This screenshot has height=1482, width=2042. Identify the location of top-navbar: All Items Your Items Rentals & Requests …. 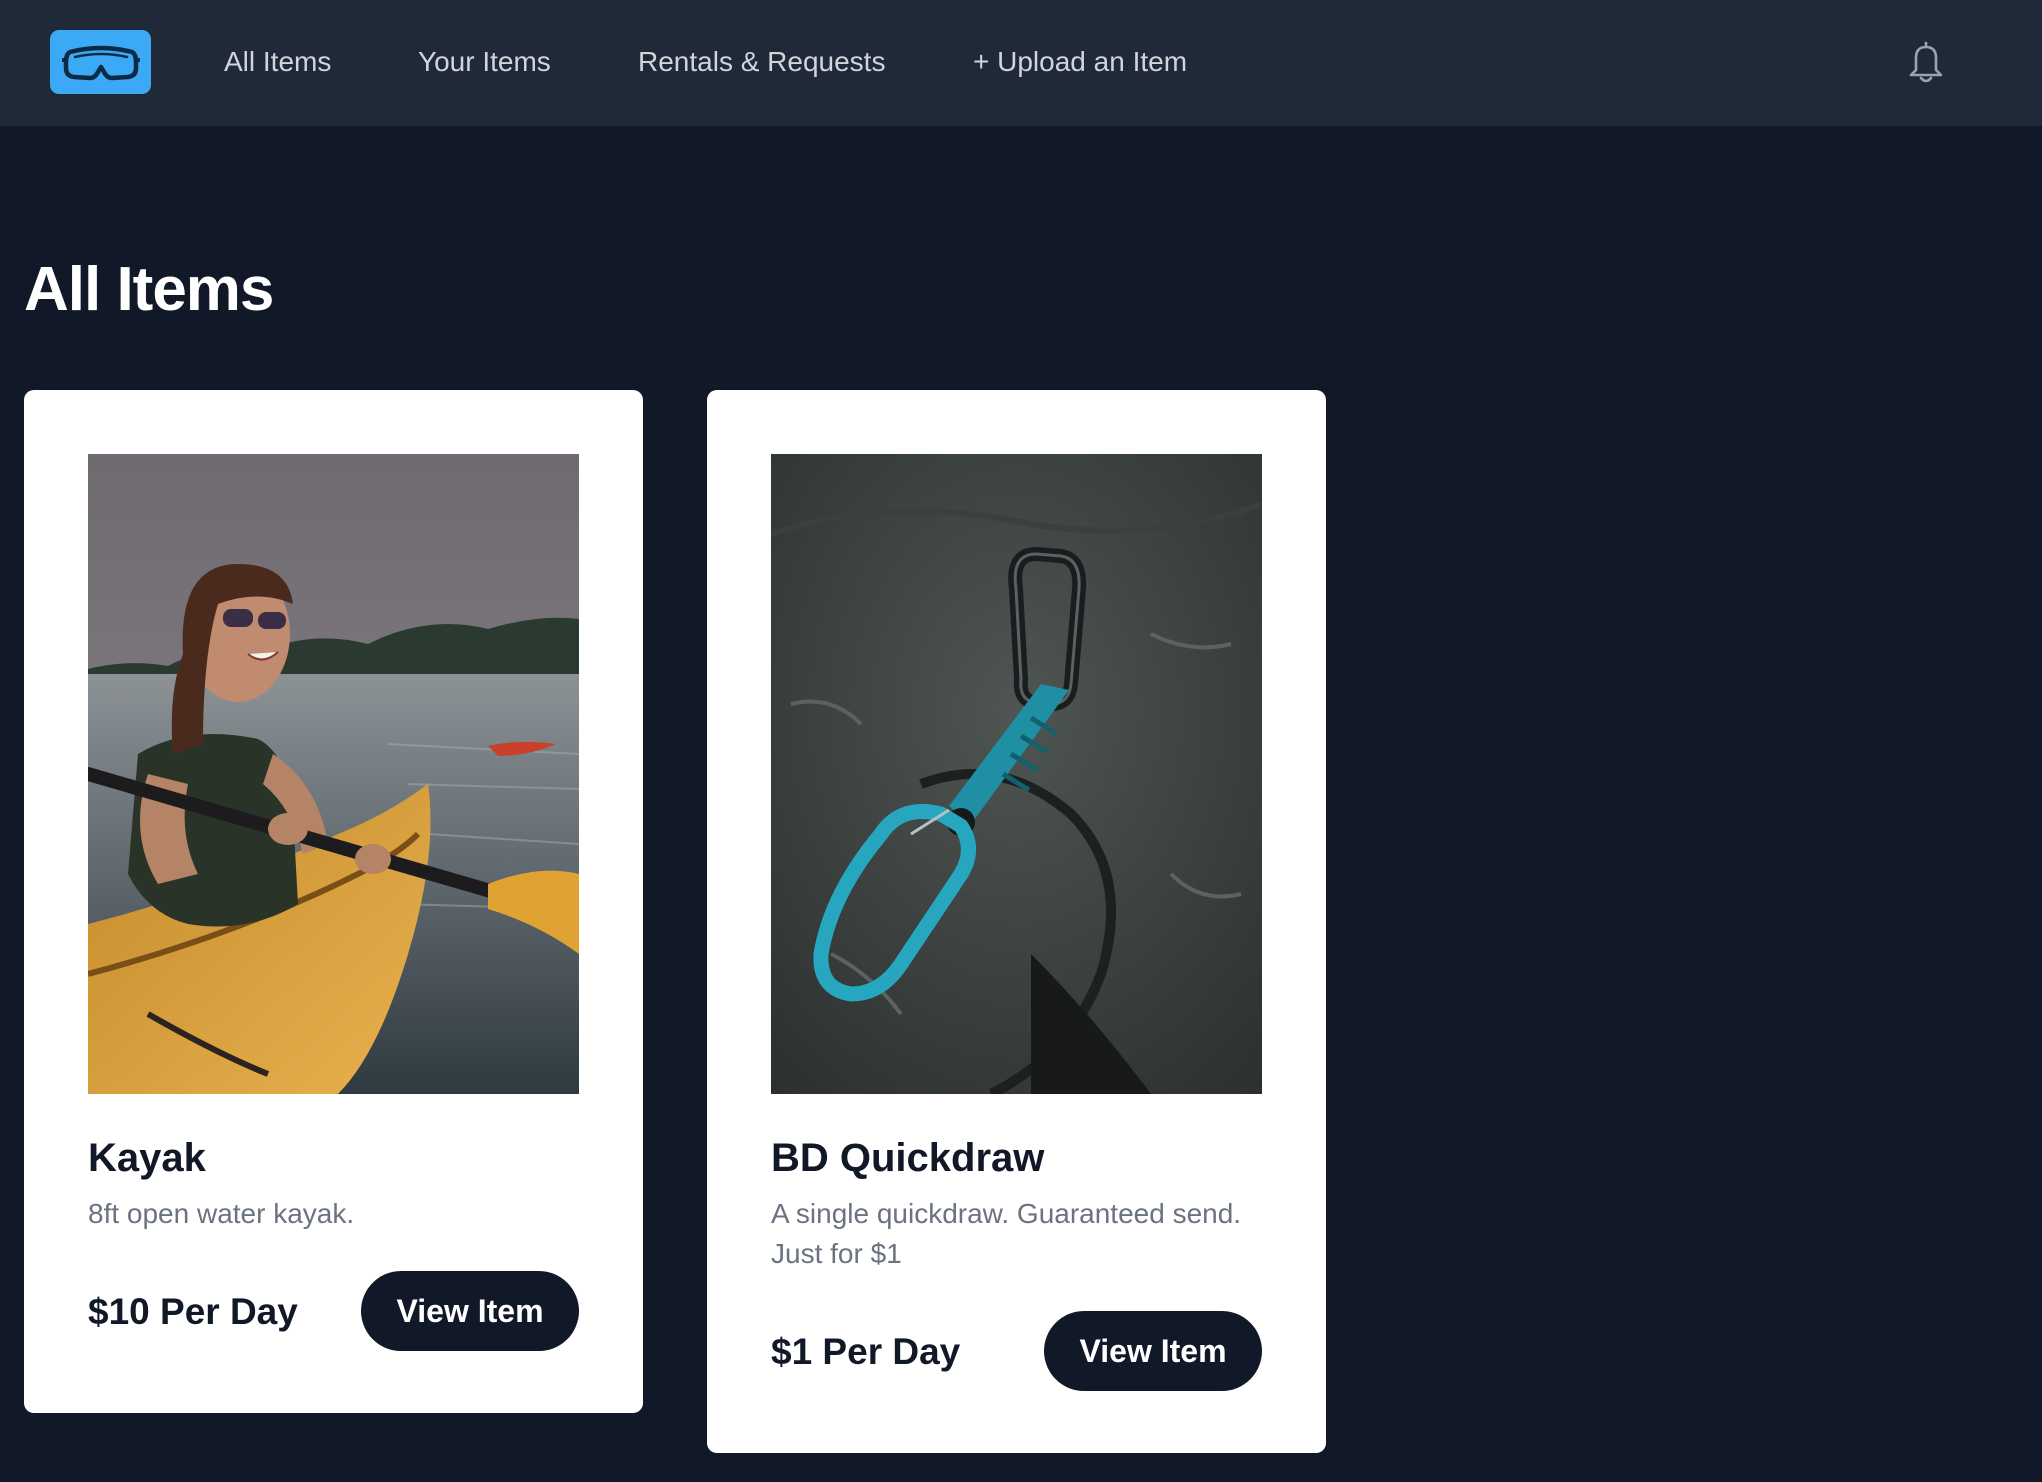
(1021, 63).